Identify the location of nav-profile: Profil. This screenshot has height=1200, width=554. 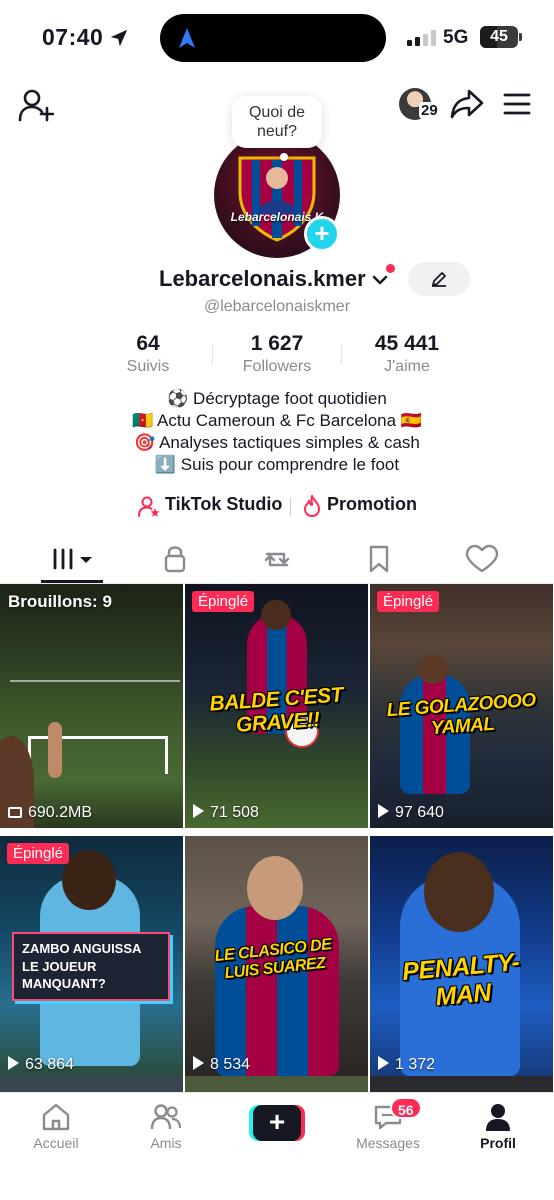
(498, 1126).